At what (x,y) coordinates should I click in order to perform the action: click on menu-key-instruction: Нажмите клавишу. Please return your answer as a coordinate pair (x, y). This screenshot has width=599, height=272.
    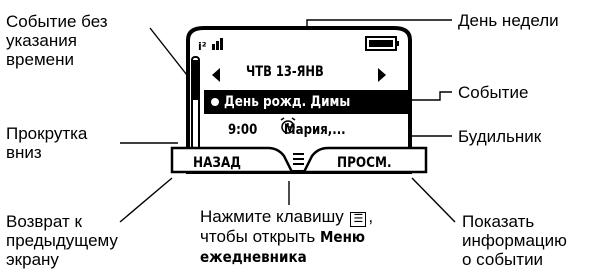
    Looking at the image, I should click on (272, 216).